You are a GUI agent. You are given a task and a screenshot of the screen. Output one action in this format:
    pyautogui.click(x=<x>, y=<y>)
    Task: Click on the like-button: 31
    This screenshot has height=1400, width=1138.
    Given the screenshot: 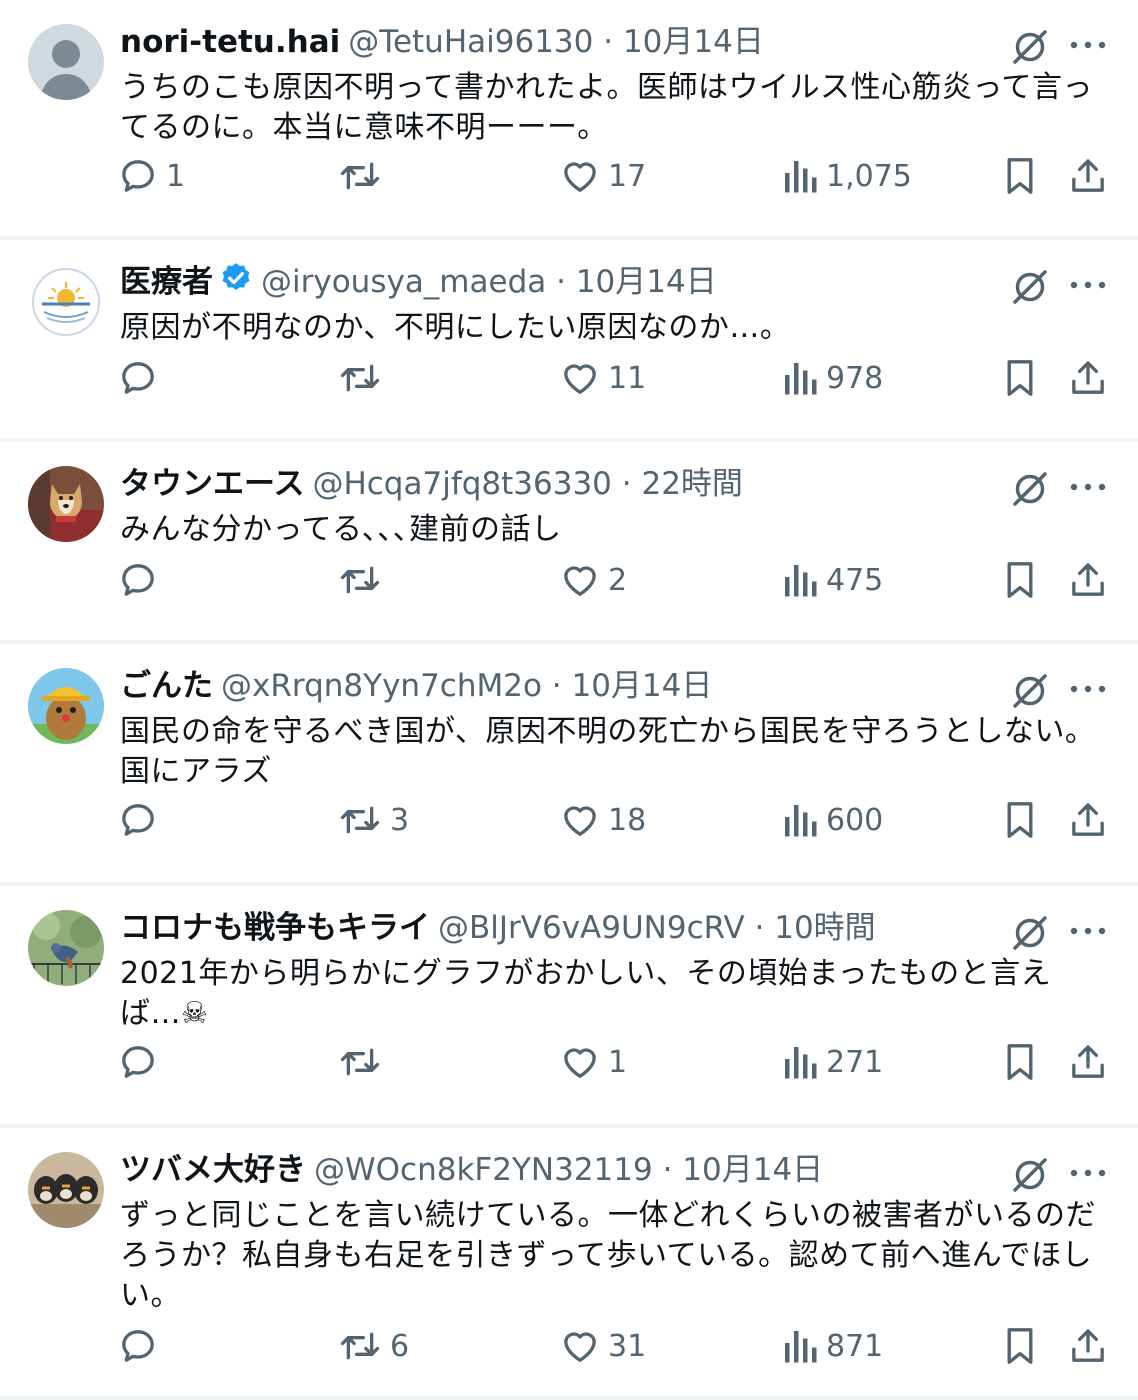 What is the action you would take?
    pyautogui.click(x=603, y=1346)
    